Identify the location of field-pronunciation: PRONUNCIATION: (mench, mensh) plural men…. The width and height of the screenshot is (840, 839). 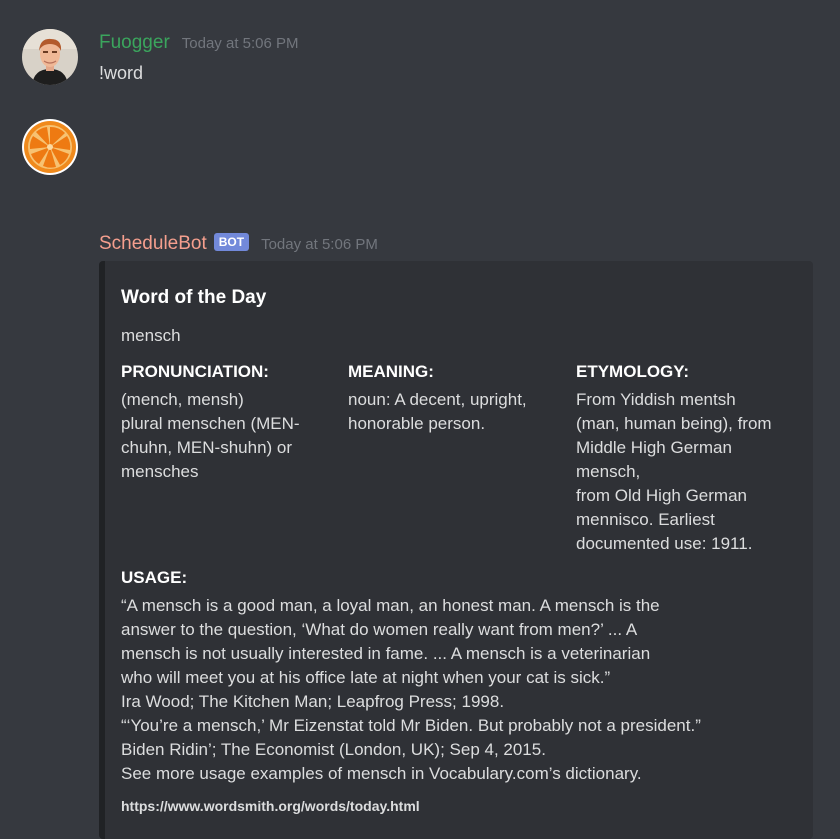
(231, 423).